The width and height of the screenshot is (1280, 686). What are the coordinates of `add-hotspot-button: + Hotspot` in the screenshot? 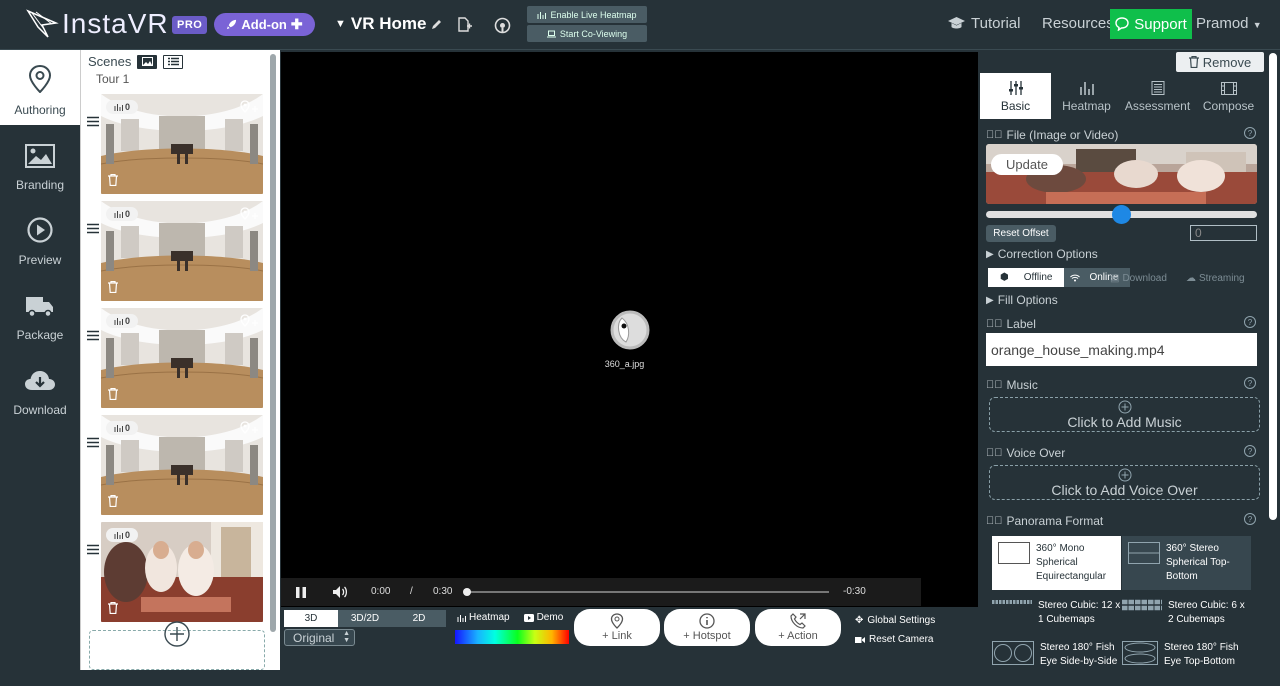 It's located at (707, 627).